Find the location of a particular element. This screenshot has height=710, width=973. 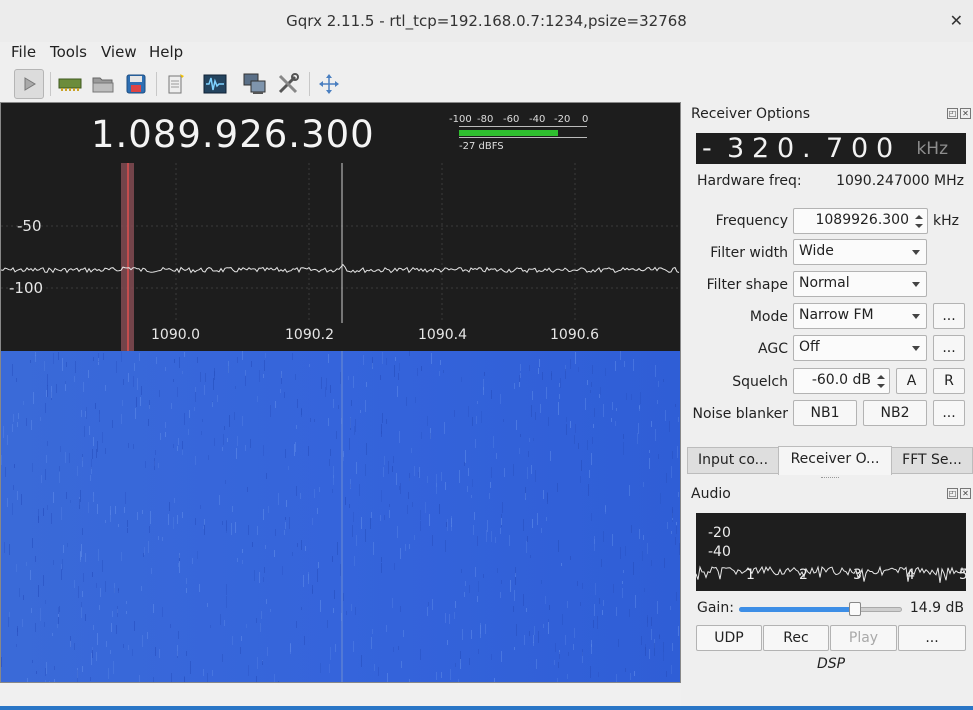

gain-value: 14.9 dB is located at coordinates (936, 608).